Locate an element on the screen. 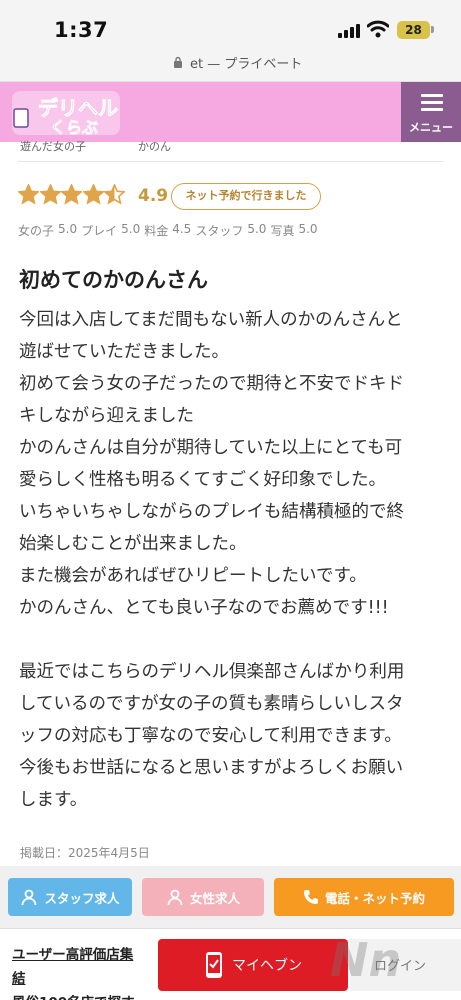 Image resolution: width=461 pixels, height=1000 pixels. footer: ユーザー高評価店集 結 風俗100名店で探す マイヘブン ログイン Nn is located at coordinates (230, 964).